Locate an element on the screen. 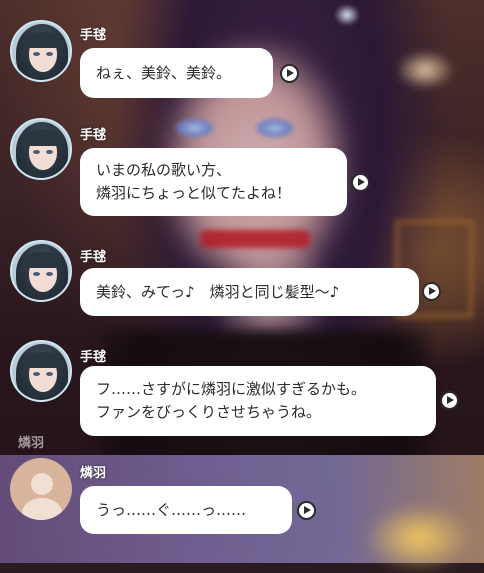 Image resolution: width=484 pixels, height=573 pixels. bg-eye-left is located at coordinates (195, 128).